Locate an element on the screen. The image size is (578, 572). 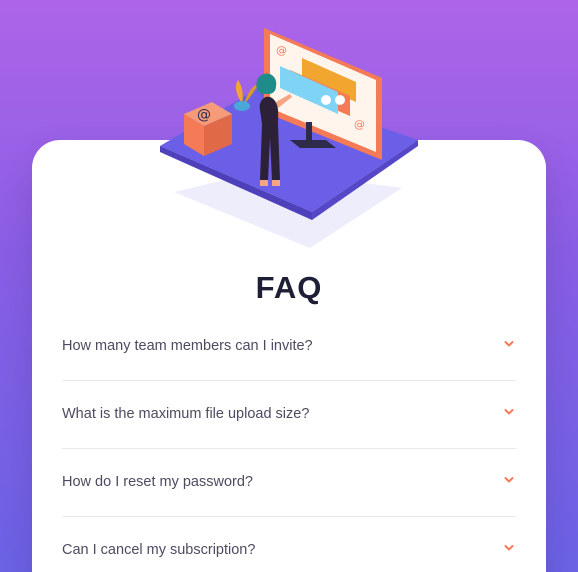
page-title: FAQ is located at coordinates (289, 287).